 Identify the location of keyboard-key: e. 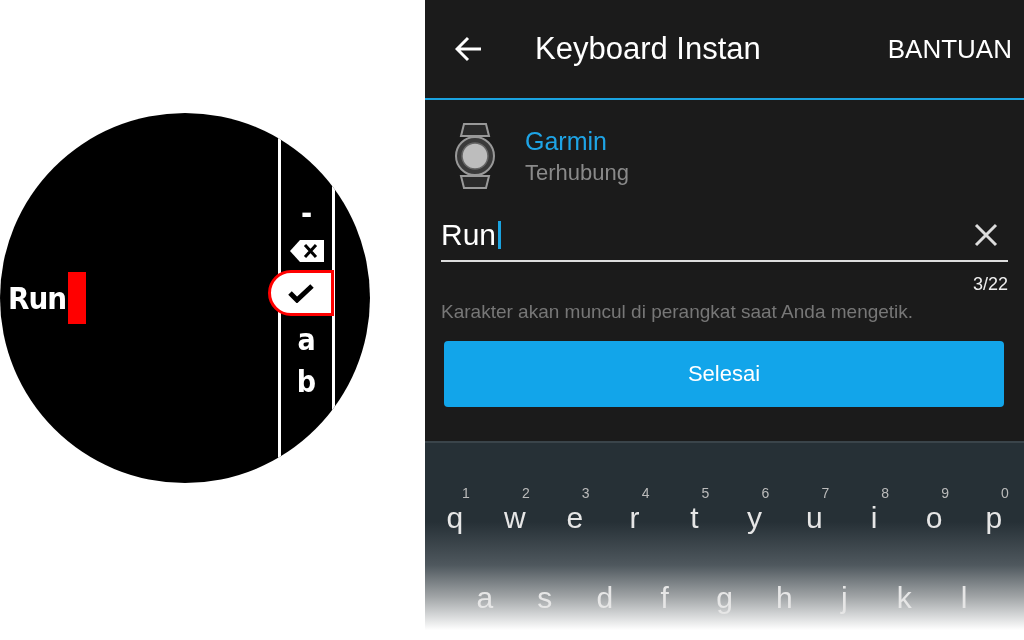
(575, 518).